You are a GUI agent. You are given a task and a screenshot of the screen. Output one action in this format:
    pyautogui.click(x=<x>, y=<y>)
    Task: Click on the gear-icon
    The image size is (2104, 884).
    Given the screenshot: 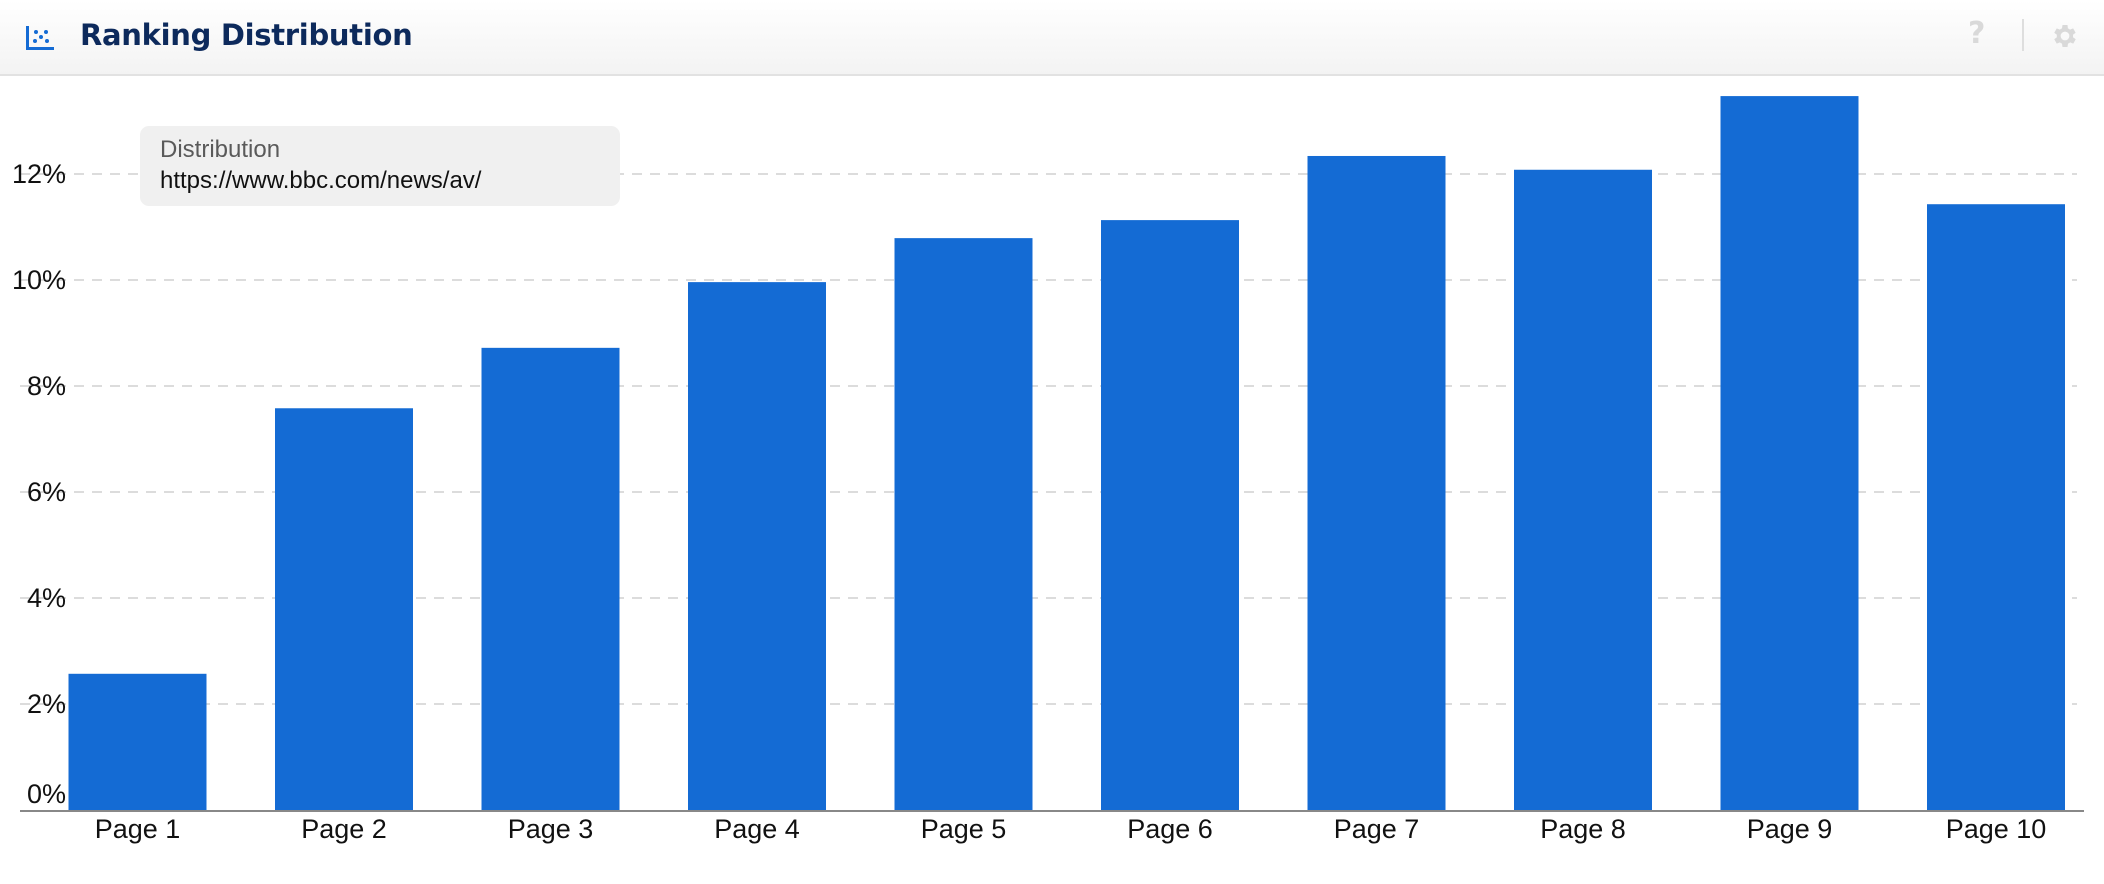 What is the action you would take?
    pyautogui.click(x=2065, y=36)
    